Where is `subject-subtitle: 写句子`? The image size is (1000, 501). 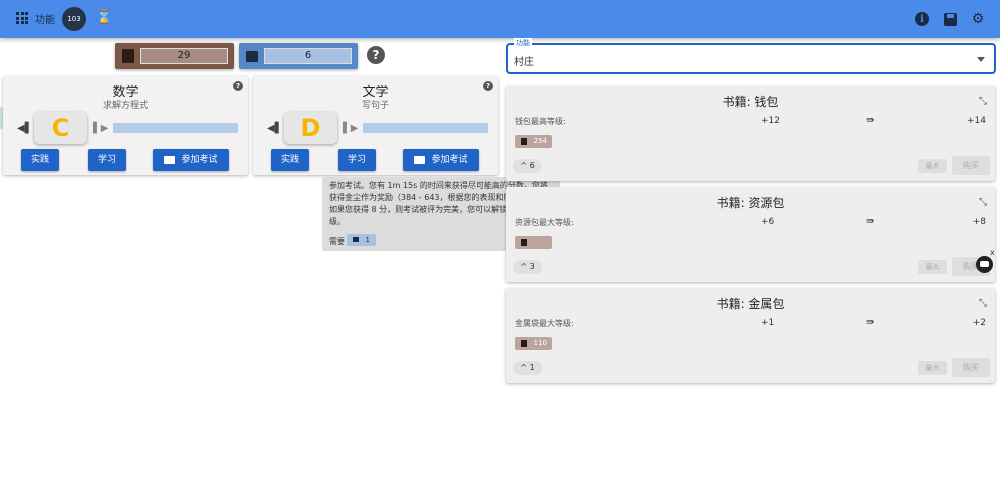
subject-subtitle: 写句子 is located at coordinates (375, 106).